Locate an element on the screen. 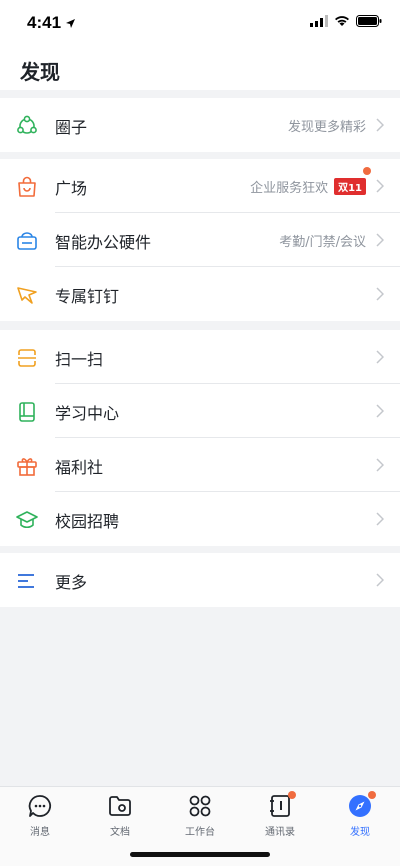 The image size is (400, 866). status-bar: 4:41 is located at coordinates (200, 23).